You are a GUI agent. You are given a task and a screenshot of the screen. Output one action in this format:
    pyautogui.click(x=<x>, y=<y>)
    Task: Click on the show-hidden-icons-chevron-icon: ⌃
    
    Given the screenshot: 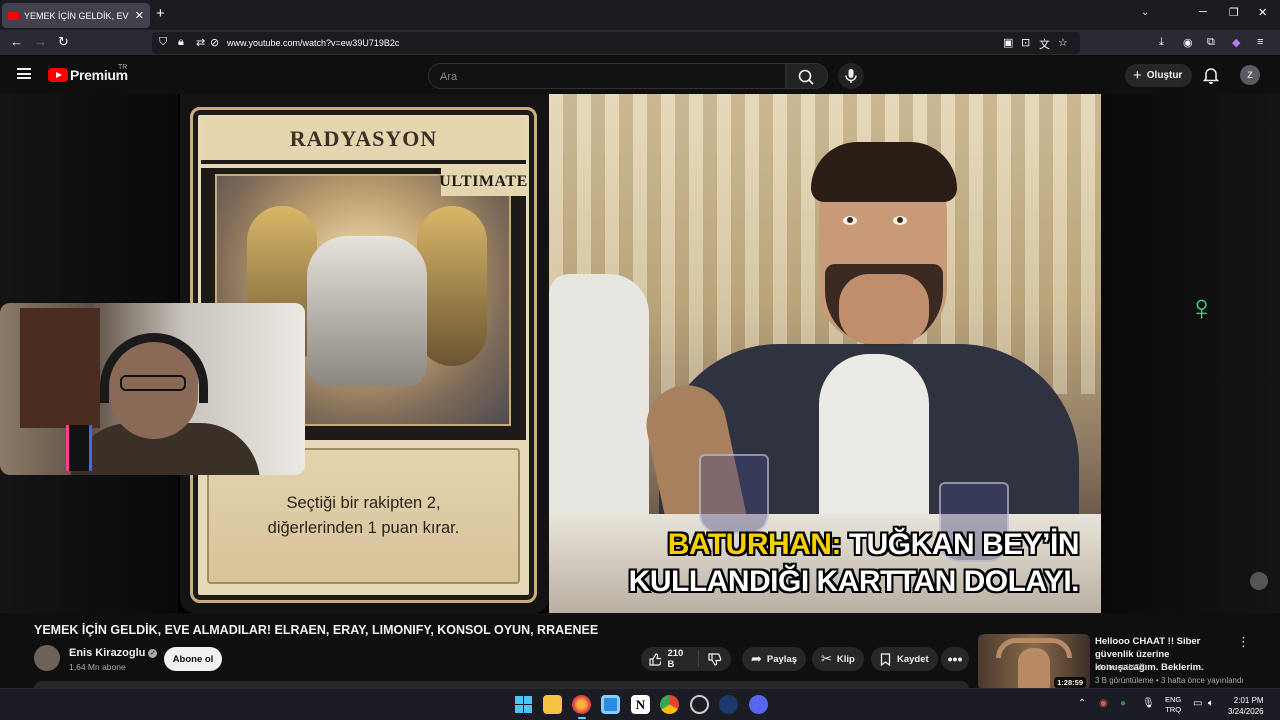 What is the action you would take?
    pyautogui.click(x=1082, y=703)
    